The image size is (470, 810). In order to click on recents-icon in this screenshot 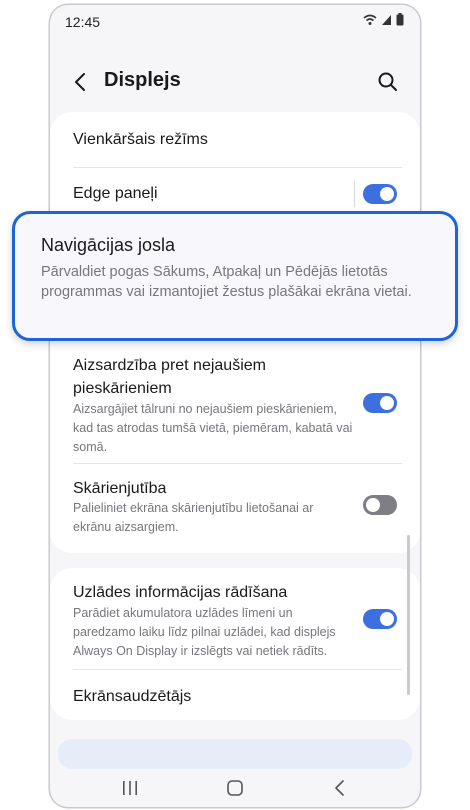, I will do `click(130, 788)`.